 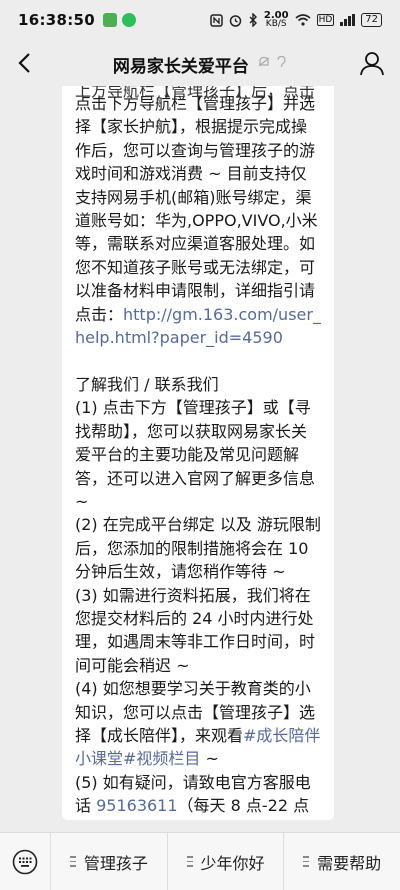 What do you see at coordinates (136, 805) in the screenshot?
I see `phone-link: 95163611` at bounding box center [136, 805].